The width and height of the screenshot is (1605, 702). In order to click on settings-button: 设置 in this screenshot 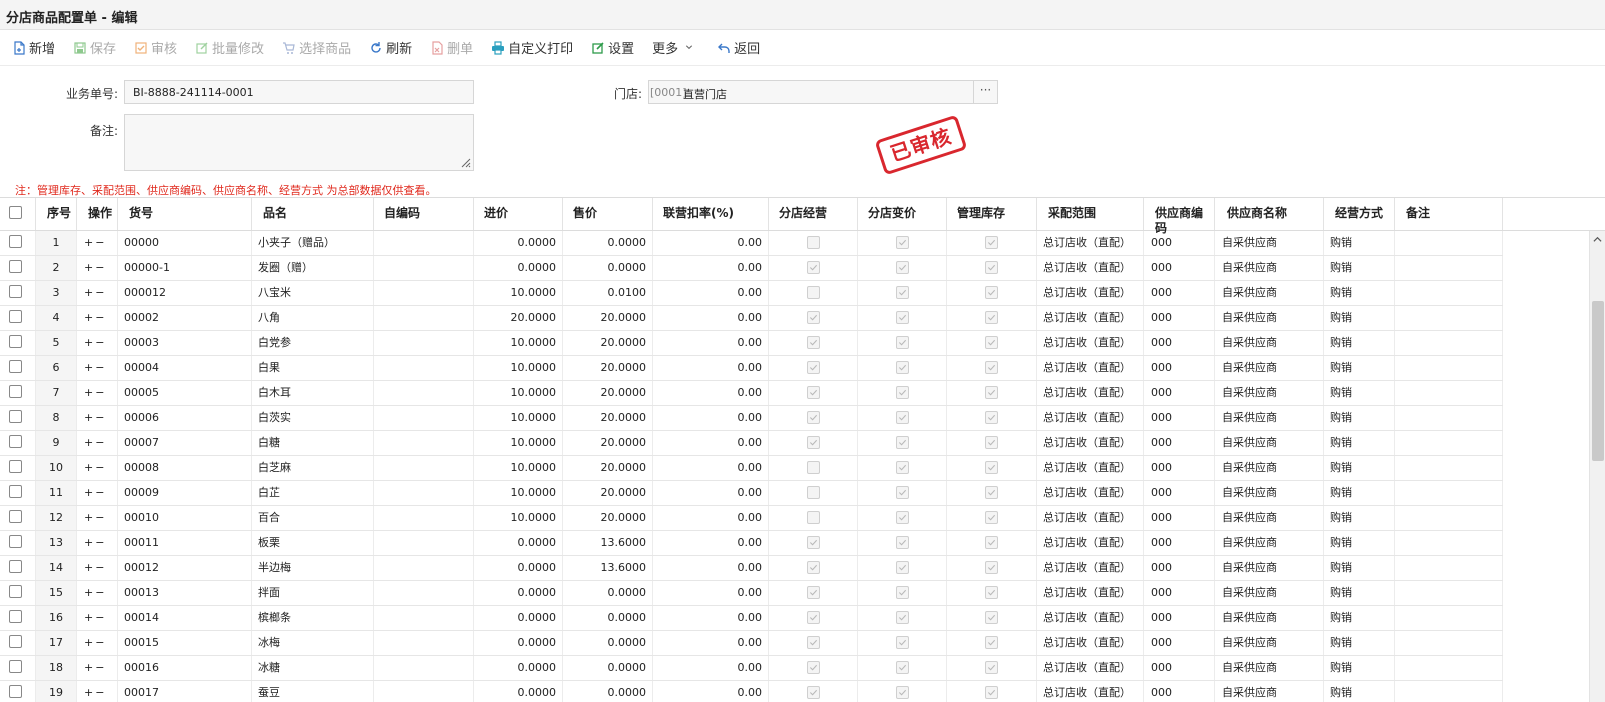, I will do `click(612, 48)`.